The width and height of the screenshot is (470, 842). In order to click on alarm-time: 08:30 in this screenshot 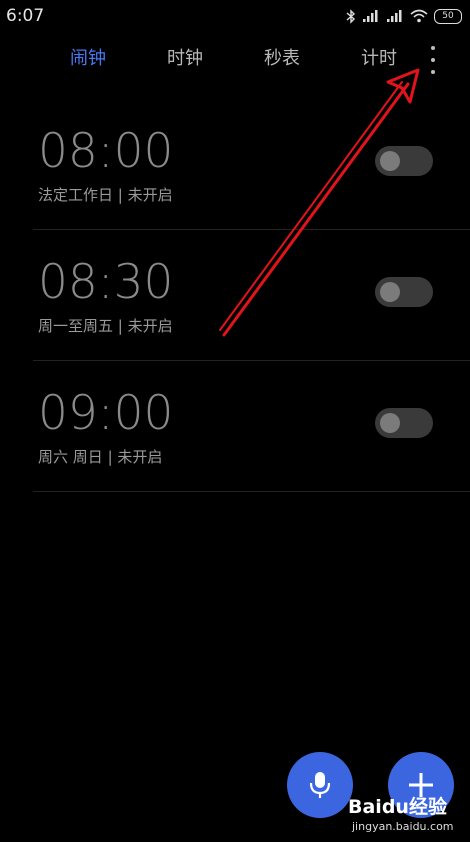, I will do `click(106, 282)`.